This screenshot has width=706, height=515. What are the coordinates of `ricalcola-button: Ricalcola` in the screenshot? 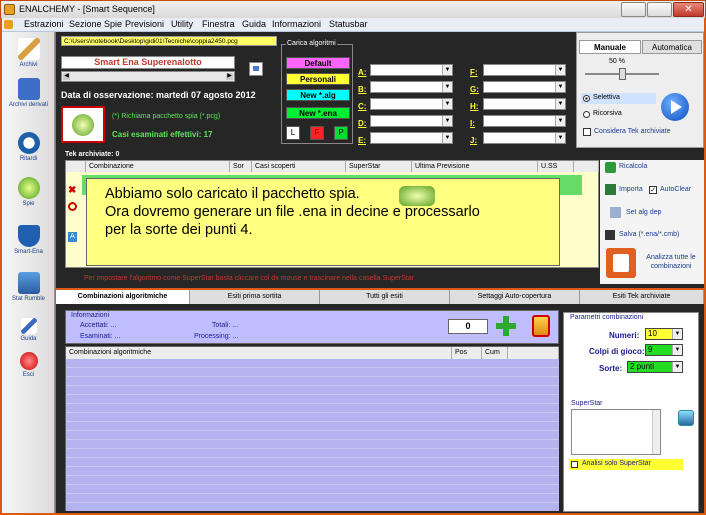 It's located at (633, 166).